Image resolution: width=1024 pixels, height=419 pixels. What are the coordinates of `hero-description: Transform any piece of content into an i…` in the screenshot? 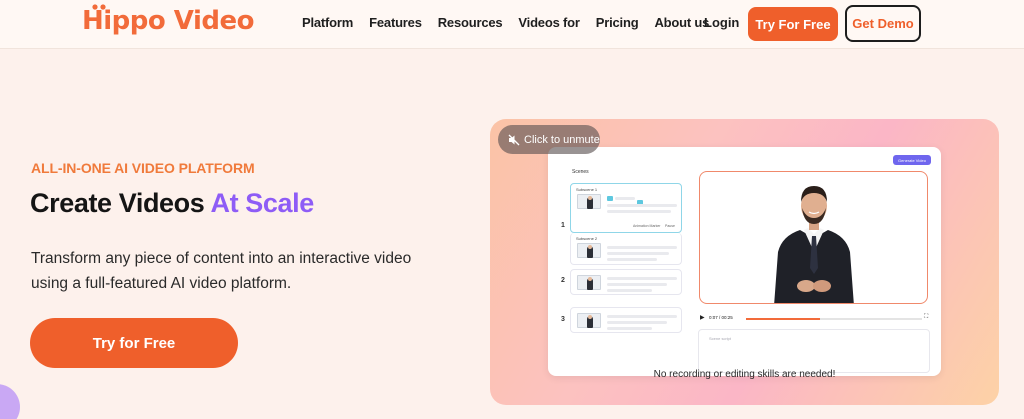 It's located at (221, 271).